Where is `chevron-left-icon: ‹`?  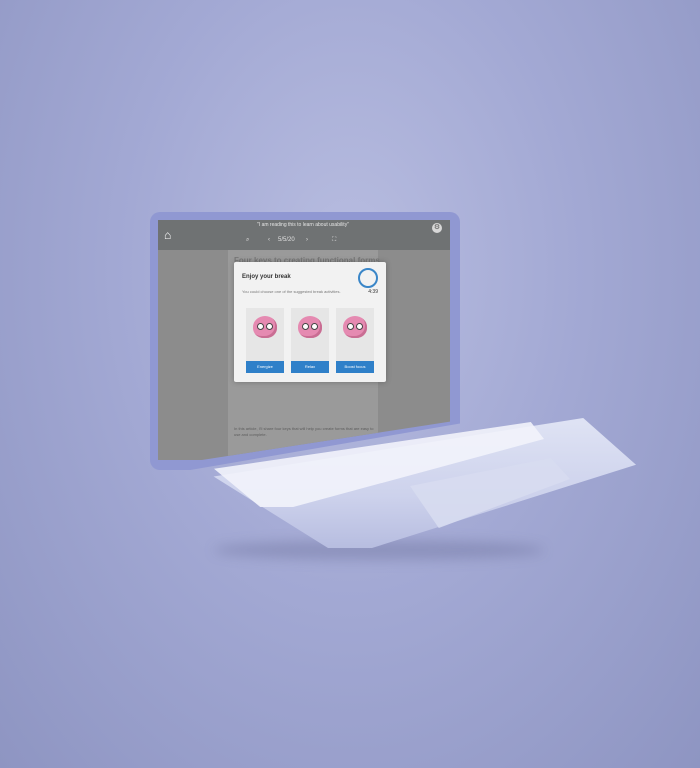 chevron-left-icon: ‹ is located at coordinates (269, 240).